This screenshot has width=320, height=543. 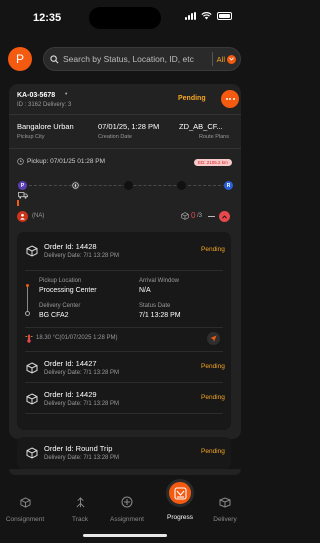 What do you see at coordinates (77, 338) in the screenshot?
I see `temperature-reading: 18.30 °C(01/07/2025 1:28 PM)` at bounding box center [77, 338].